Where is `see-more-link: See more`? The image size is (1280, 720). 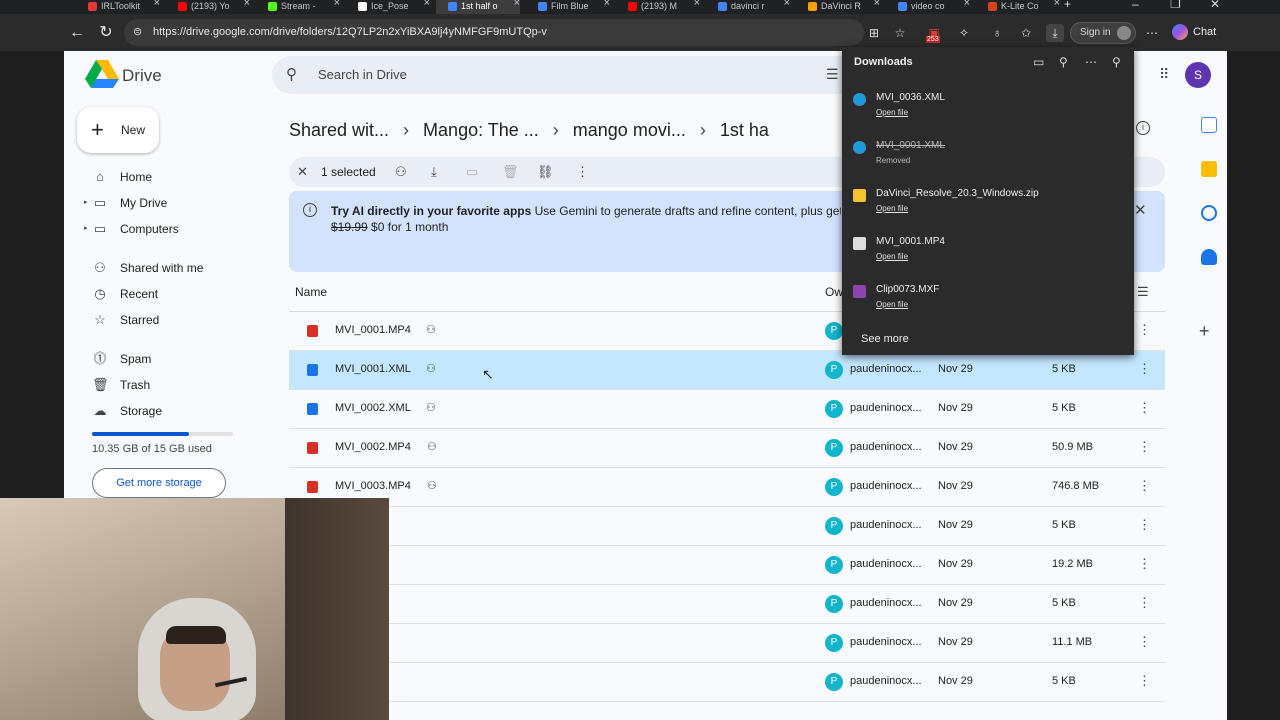 see-more-link: See more is located at coordinates (885, 339).